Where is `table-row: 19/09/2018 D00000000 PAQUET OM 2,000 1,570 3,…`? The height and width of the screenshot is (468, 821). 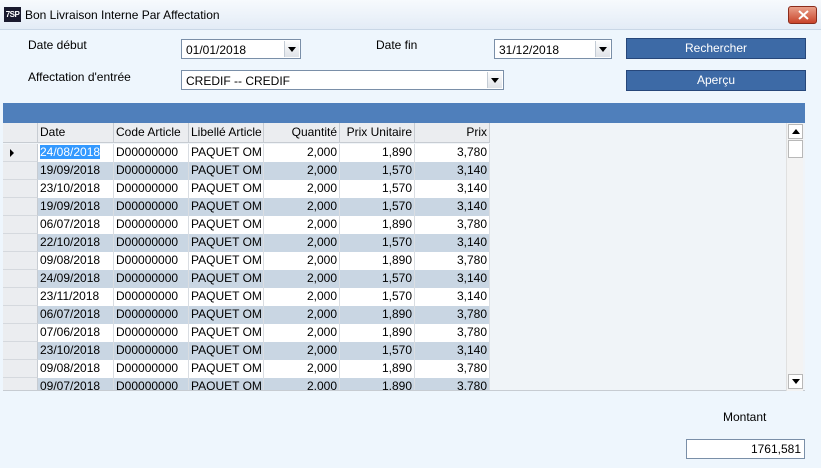
table-row: 19/09/2018 D00000000 PAQUET OM 2,000 1,570 3,… is located at coordinates (246, 207).